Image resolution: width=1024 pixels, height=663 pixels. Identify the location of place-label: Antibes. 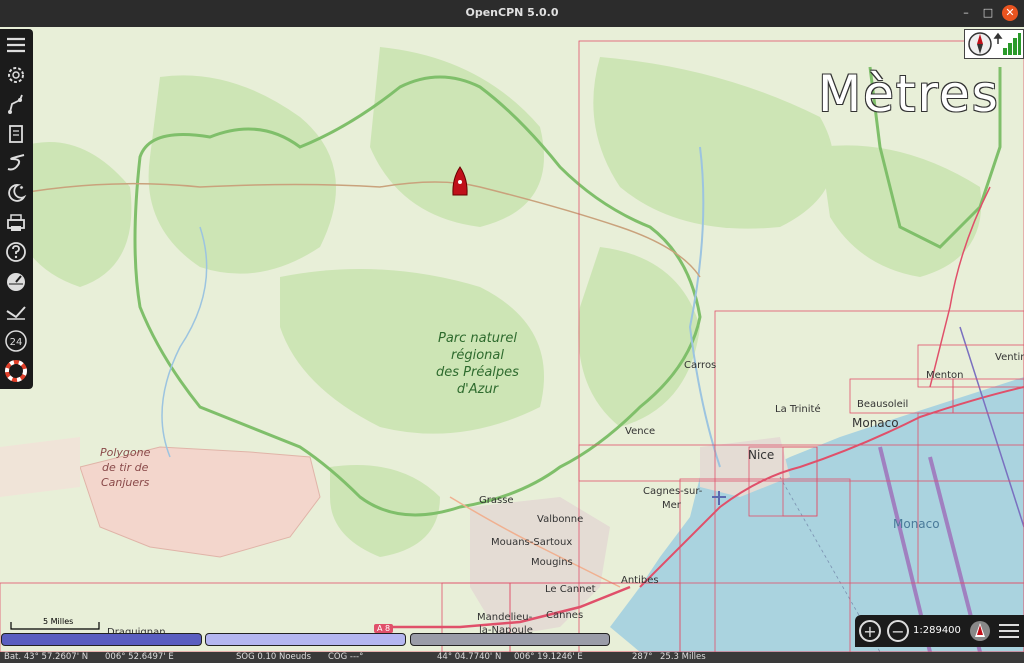
(640, 580).